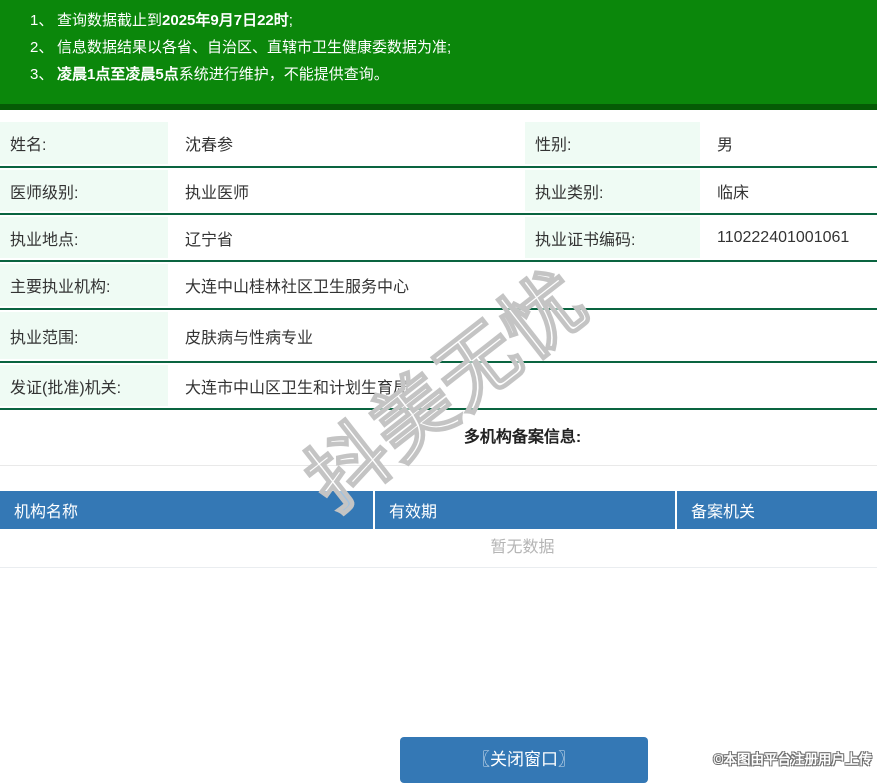 Image resolution: width=877 pixels, height=783 pixels. What do you see at coordinates (254, 47) in the screenshot?
I see `notice-text: 信息数据结果以各省、自治区、直辖市卫生健康委数据为准;` at bounding box center [254, 47].